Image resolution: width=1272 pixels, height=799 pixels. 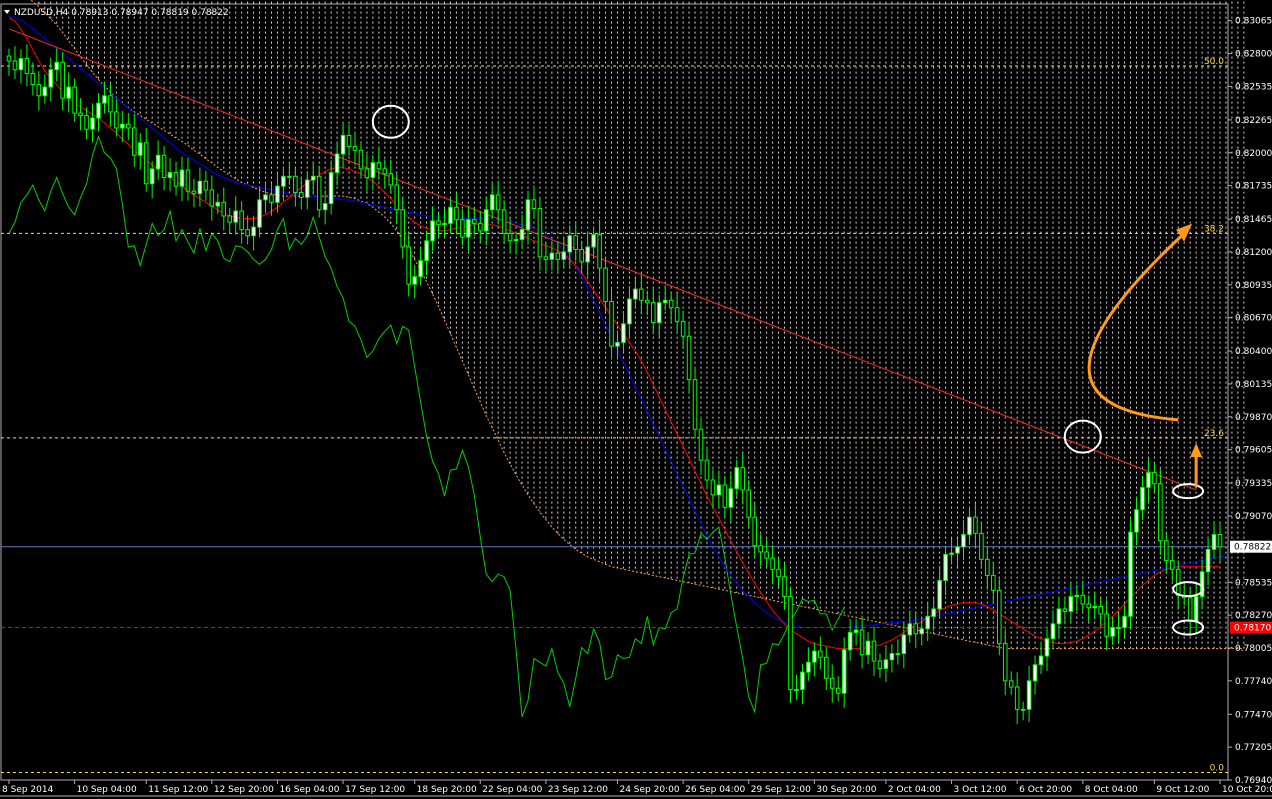 I want to click on triangle-down-icon, so click(x=7, y=12).